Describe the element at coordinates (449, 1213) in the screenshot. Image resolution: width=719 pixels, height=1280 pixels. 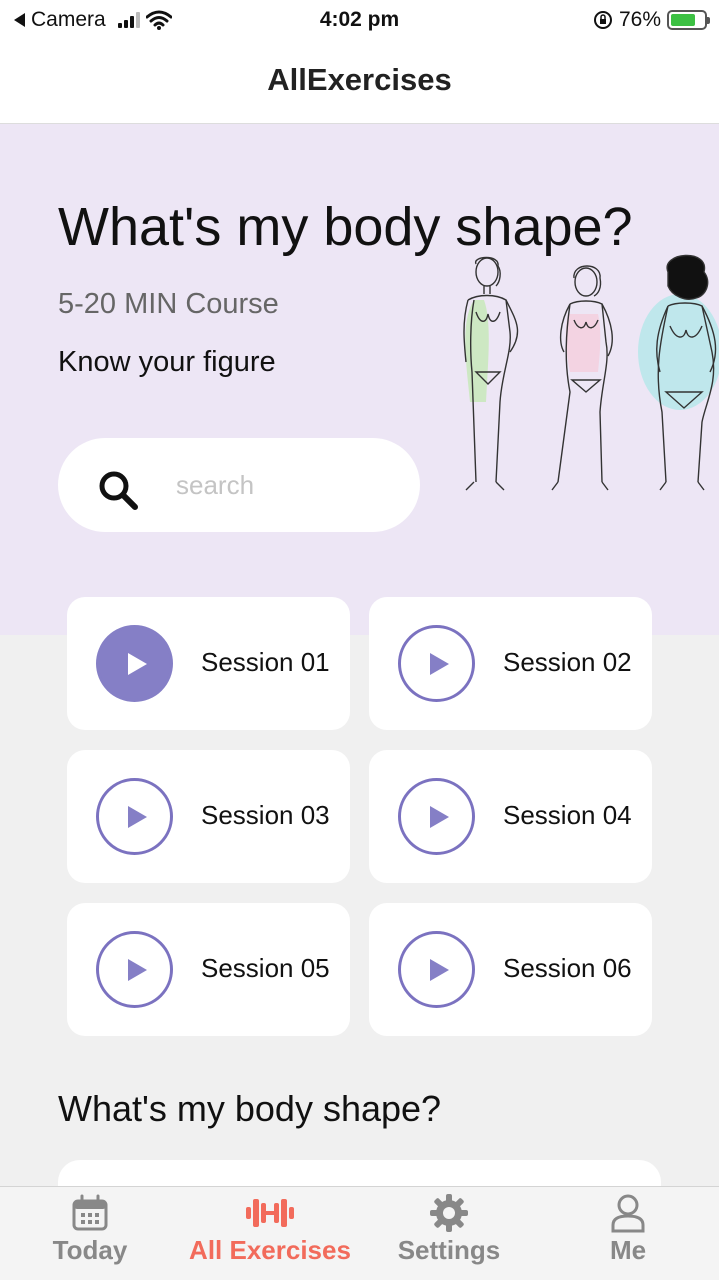
I see `gear-icon` at that location.